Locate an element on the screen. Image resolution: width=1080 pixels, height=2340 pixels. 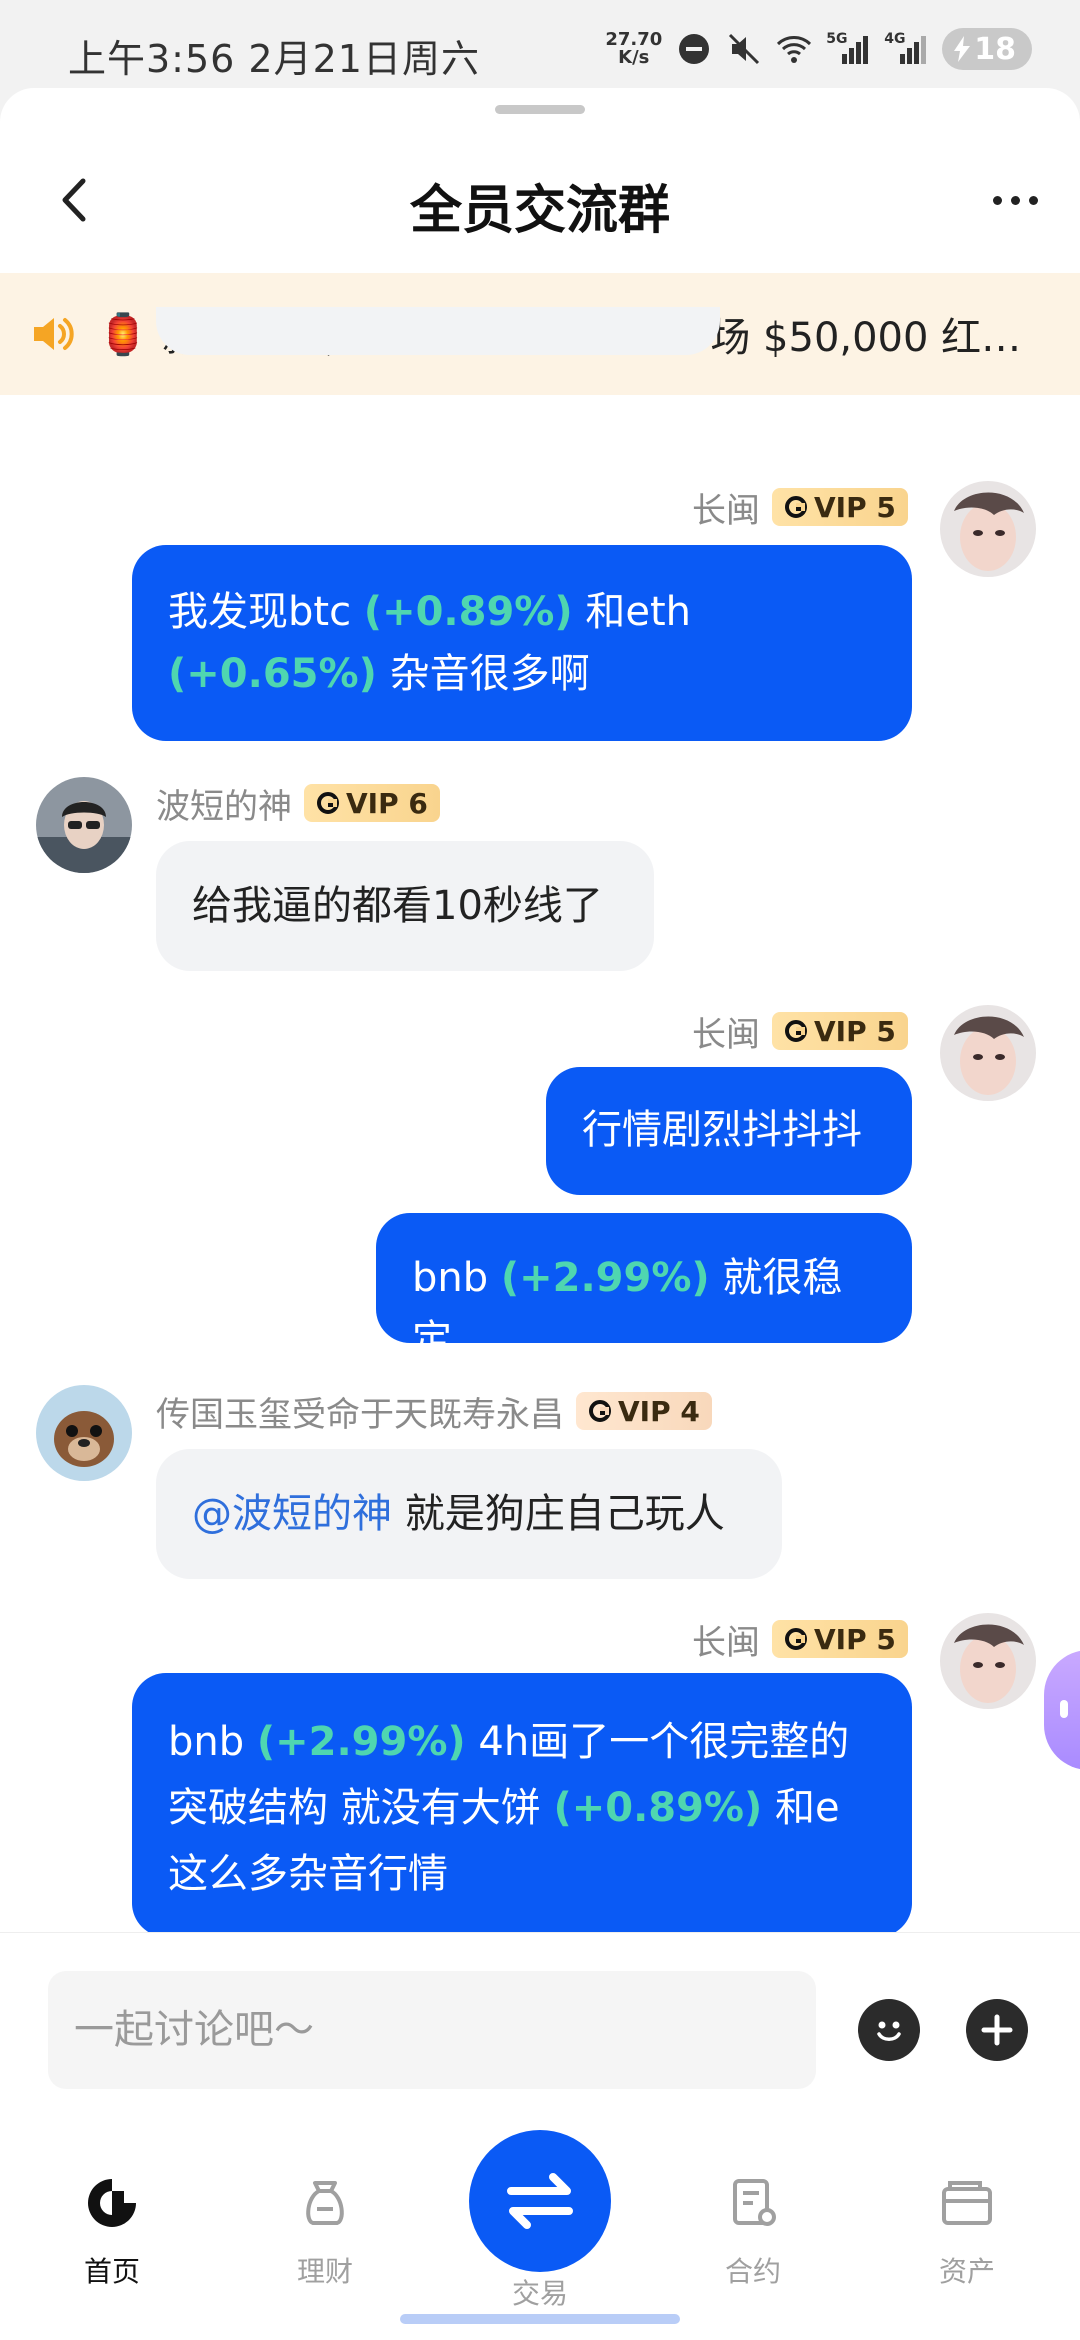
message-text: 行情剧烈抖抖抖 is located at coordinates (722, 1130).